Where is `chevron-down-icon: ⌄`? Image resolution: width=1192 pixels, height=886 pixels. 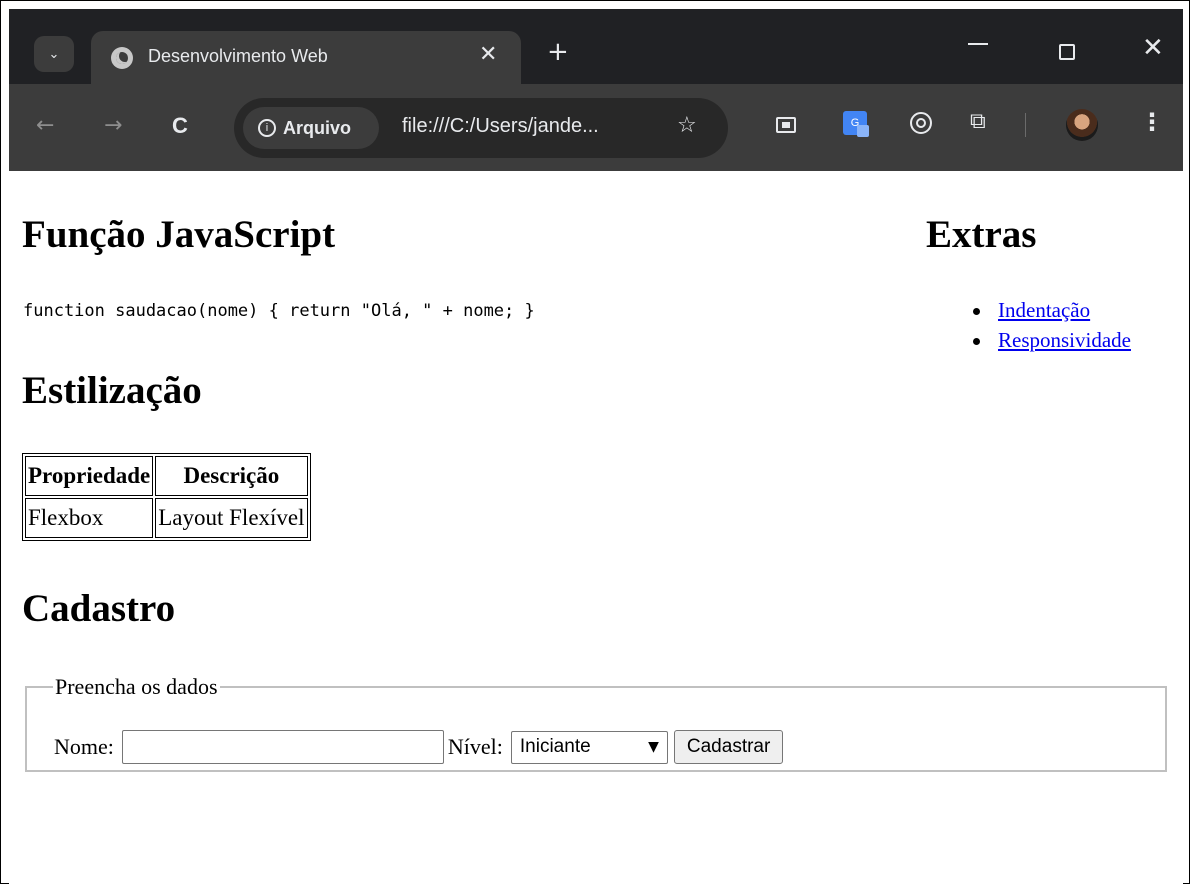 chevron-down-icon: ⌄ is located at coordinates (54, 54).